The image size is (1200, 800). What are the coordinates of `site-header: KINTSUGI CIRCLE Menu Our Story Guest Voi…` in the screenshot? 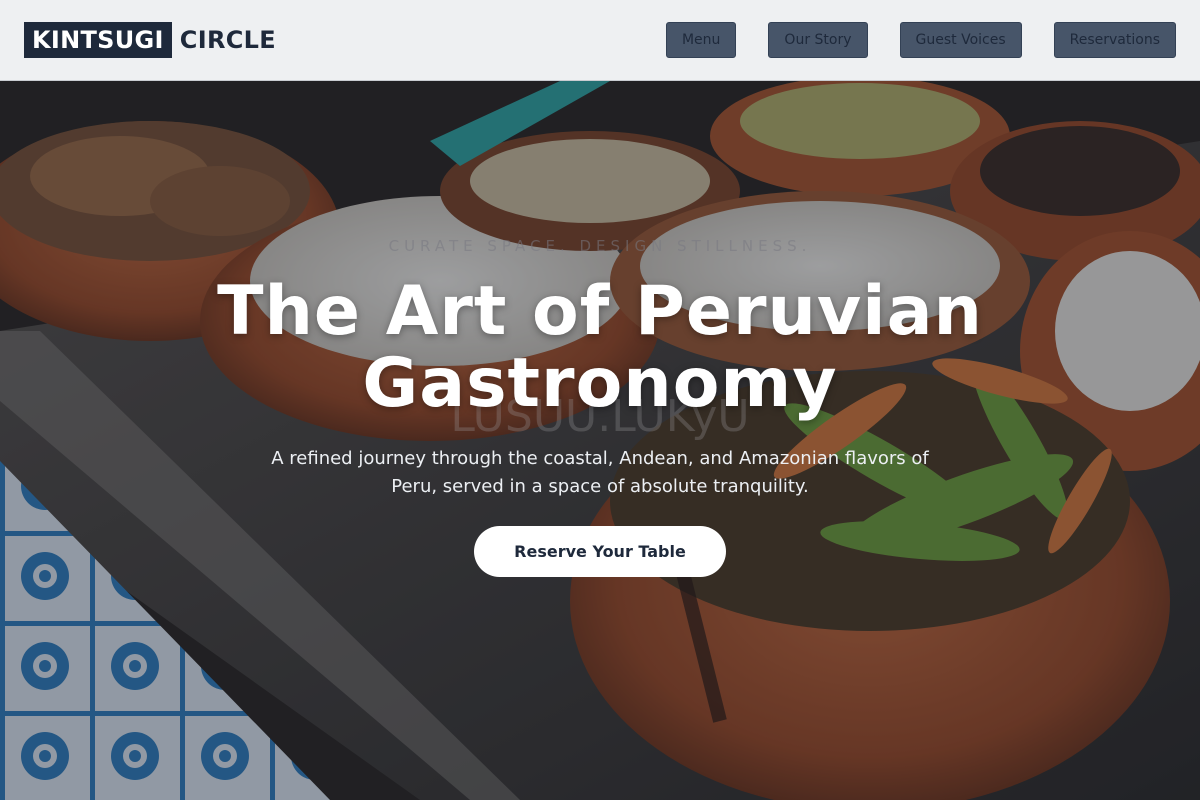 It's located at (600, 40).